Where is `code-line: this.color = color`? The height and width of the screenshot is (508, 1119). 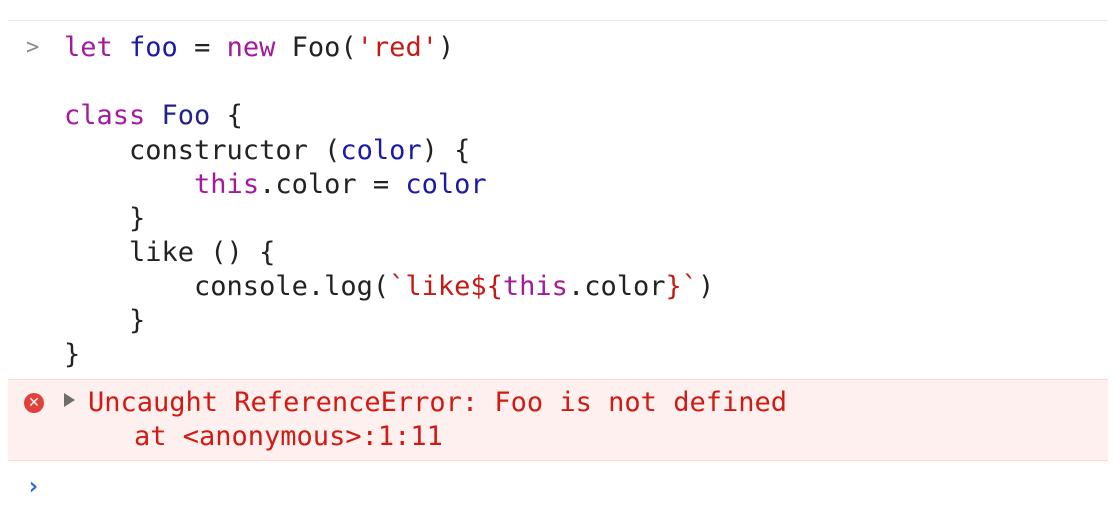
code-line: this.color = color is located at coordinates (275, 185).